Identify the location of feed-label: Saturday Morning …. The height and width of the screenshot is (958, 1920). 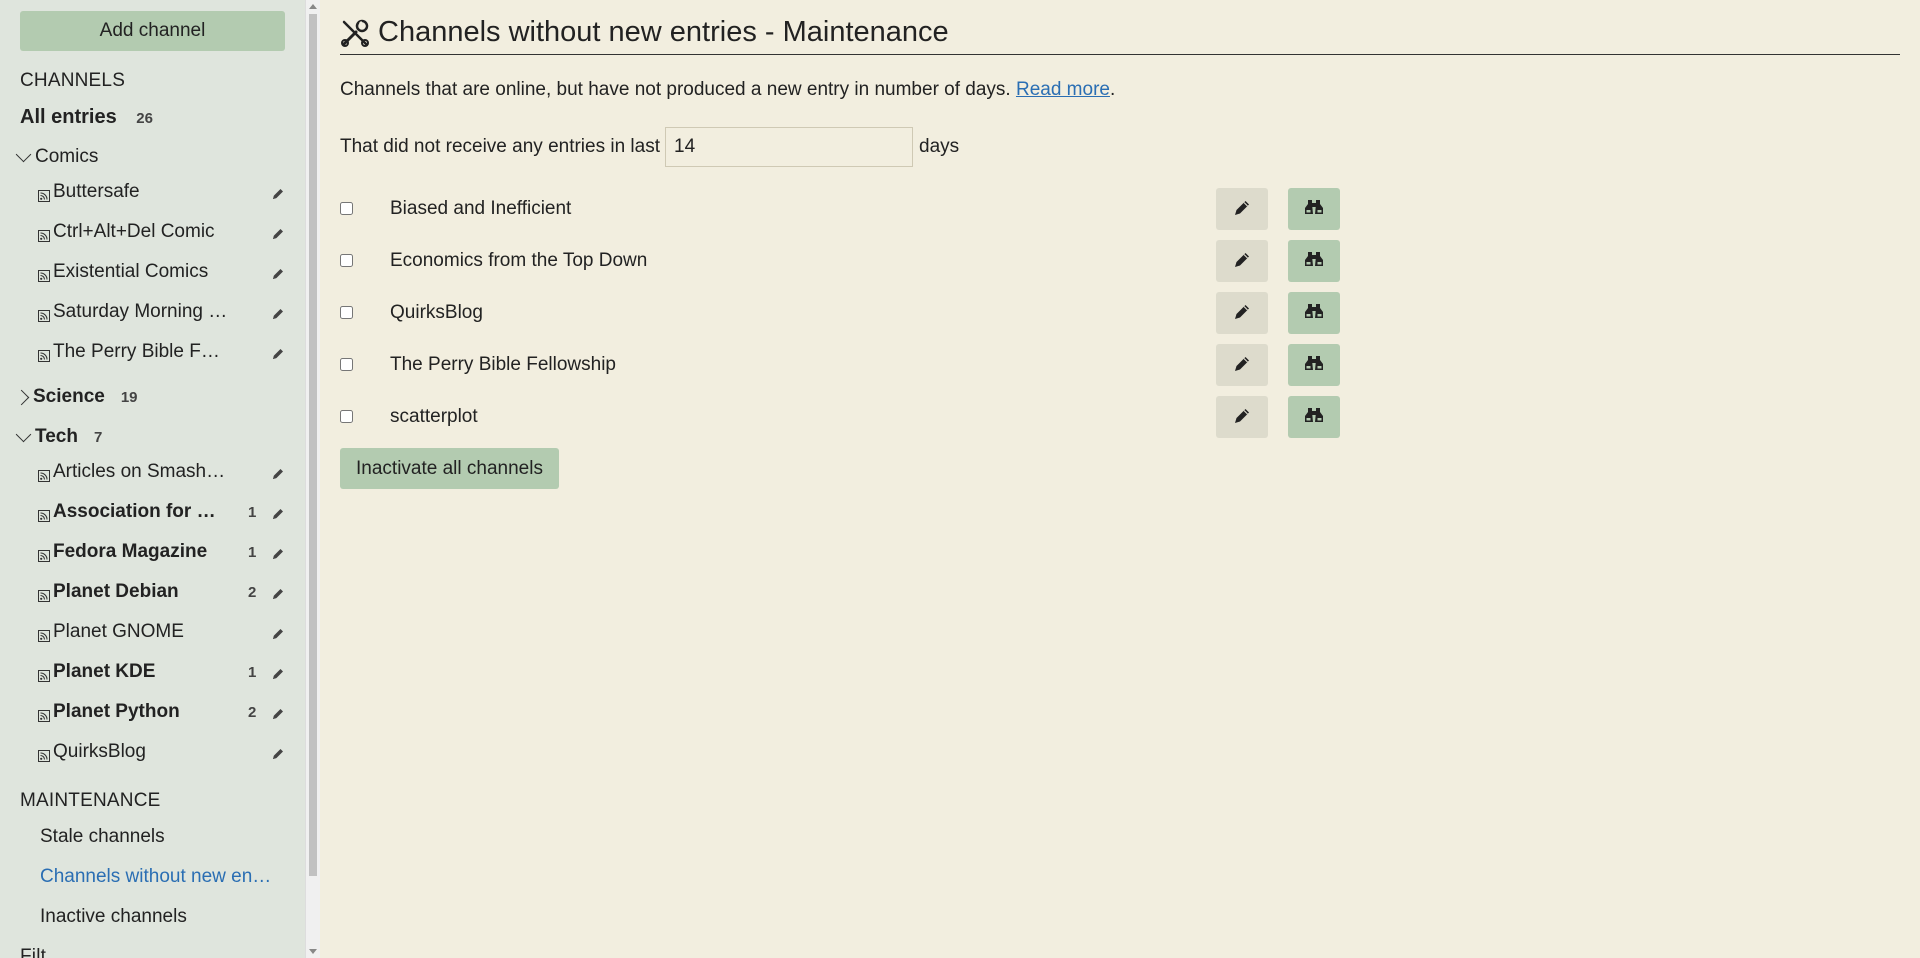
(140, 311).